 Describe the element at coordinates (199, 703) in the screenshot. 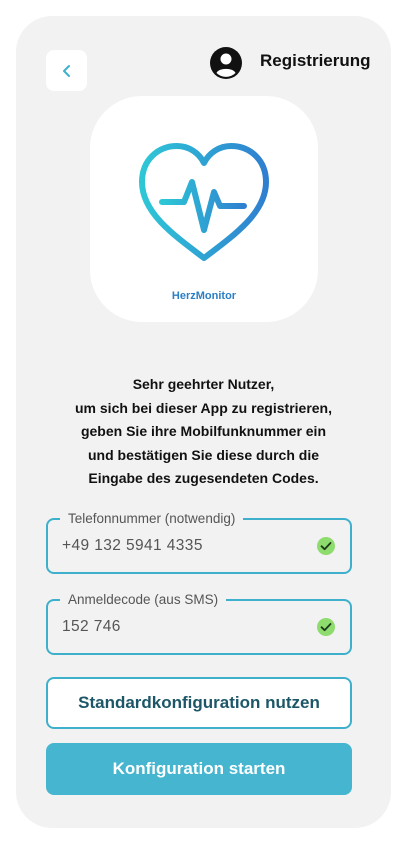

I see `default-config-button: Standardkonfiguration nutzen` at that location.